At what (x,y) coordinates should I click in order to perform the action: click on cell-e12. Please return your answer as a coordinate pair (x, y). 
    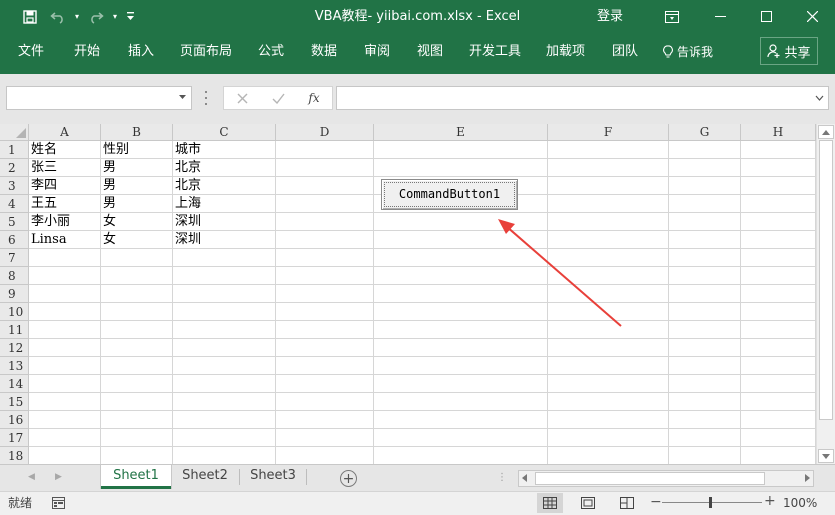
    Looking at the image, I should click on (461, 348).